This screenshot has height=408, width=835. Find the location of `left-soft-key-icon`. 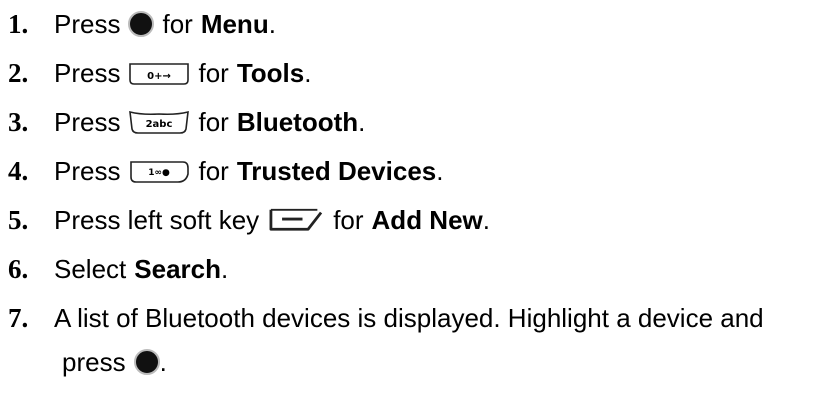

left-soft-key-icon is located at coordinates (296, 219).